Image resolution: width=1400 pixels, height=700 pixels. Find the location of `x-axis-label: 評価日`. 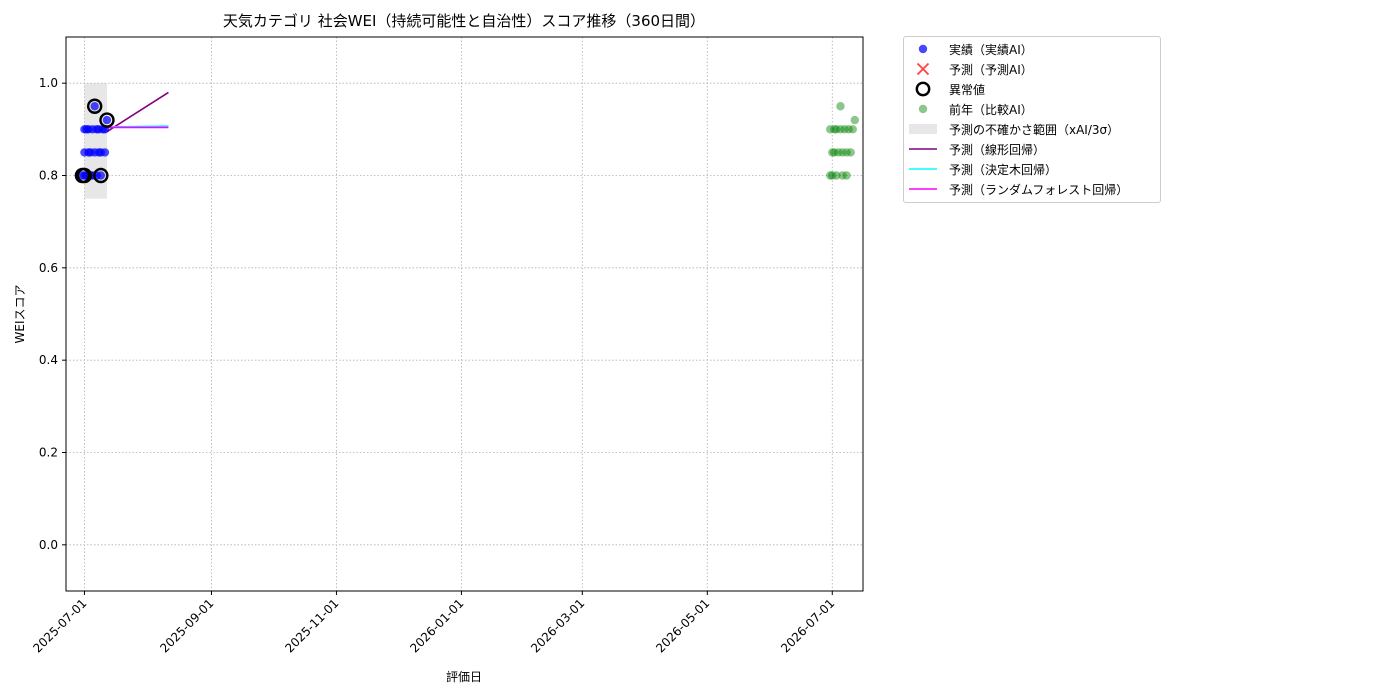

x-axis-label: 評価日 is located at coordinates (464, 676).